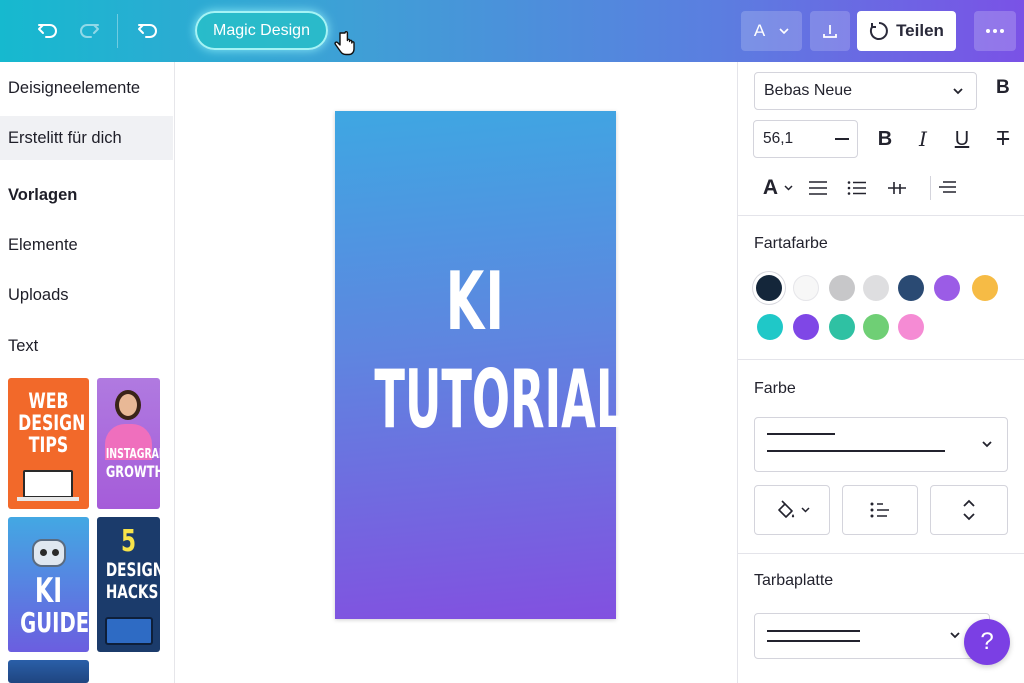 Image resolution: width=1024 pixels, height=683 pixels. I want to click on fill-color-button, so click(792, 510).